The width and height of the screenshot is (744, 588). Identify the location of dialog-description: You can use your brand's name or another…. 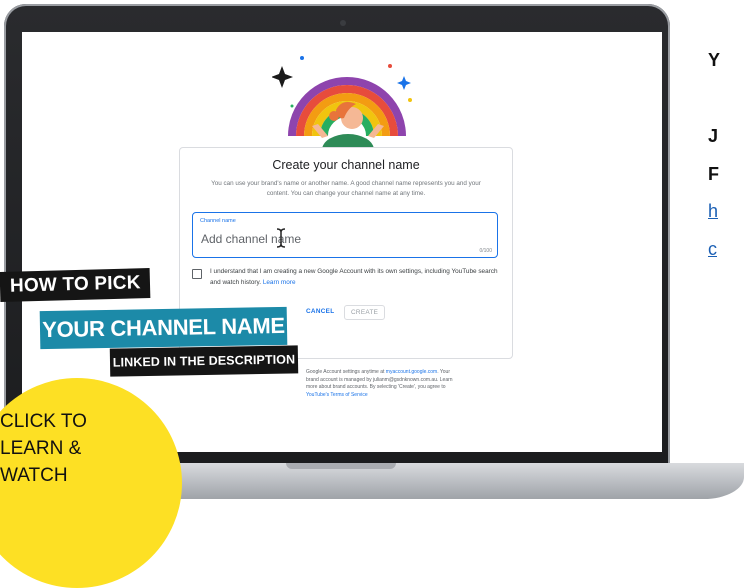
(346, 188).